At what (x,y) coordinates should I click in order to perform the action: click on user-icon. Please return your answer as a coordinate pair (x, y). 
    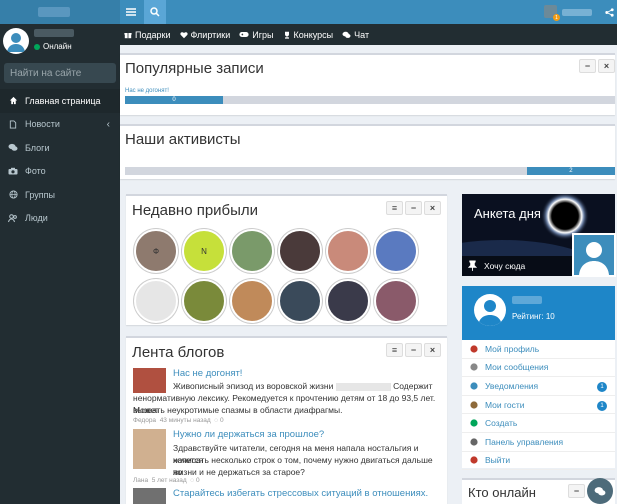
    Looking at the image, I should click on (473, 348).